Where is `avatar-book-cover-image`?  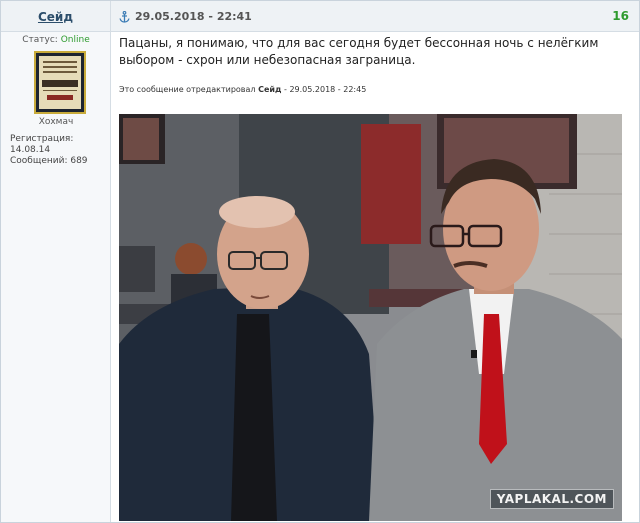 avatar-book-cover-image is located at coordinates (60, 82).